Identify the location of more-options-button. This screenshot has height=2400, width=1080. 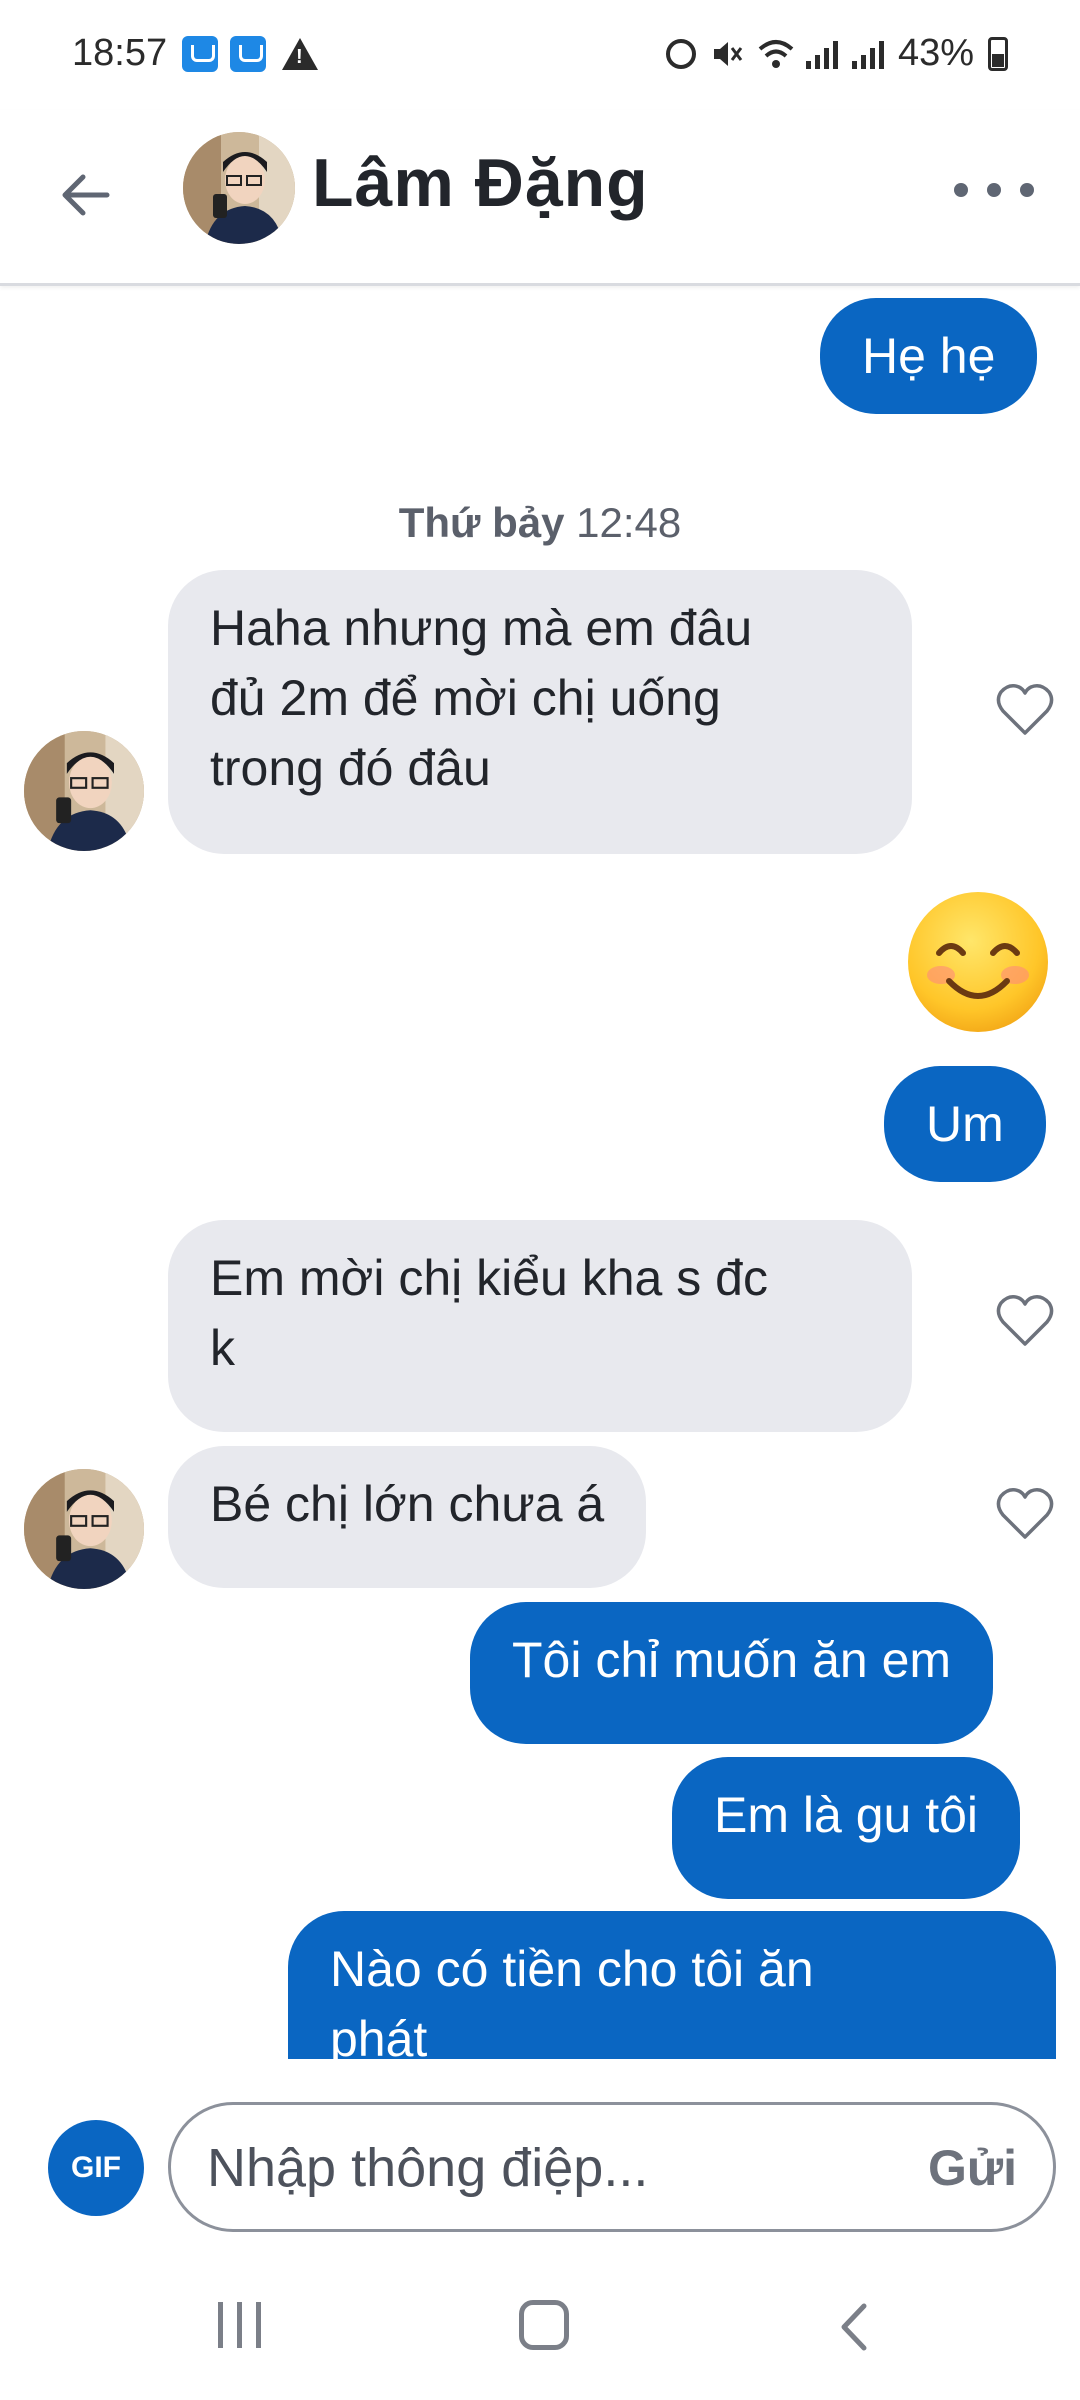
(994, 190).